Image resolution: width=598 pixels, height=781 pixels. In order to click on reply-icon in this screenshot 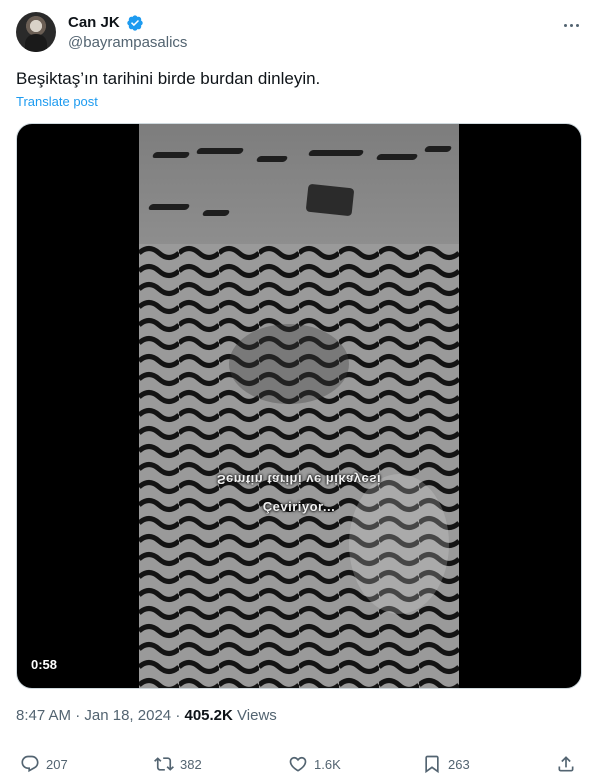, I will do `click(30, 764)`.